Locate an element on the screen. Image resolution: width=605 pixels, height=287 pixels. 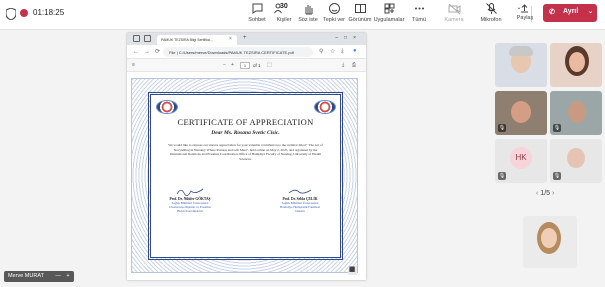
signatory-line: Dekanı is located at coordinates (300, 211).